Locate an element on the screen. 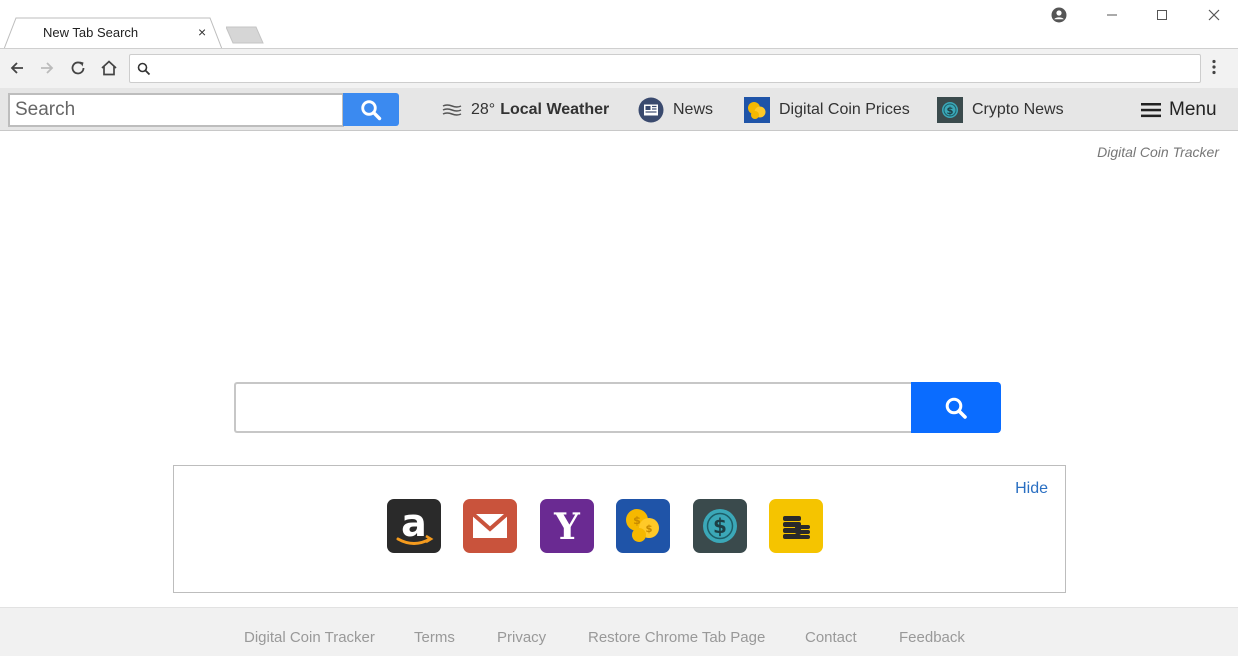 The height and width of the screenshot is (656, 1238). reload-icon is located at coordinates (78, 68).